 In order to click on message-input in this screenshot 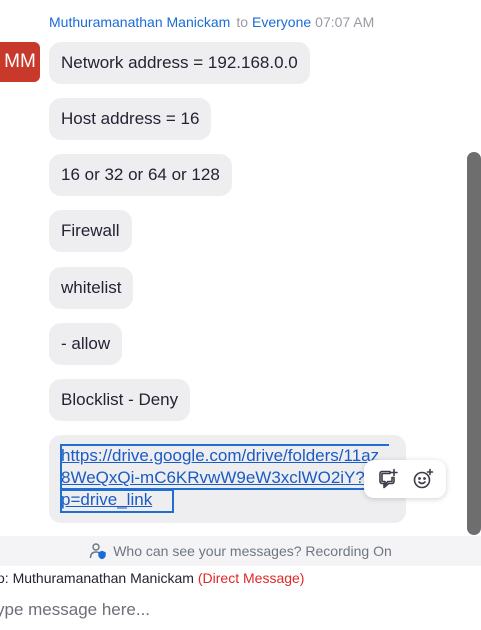, I will do `click(228, 610)`.